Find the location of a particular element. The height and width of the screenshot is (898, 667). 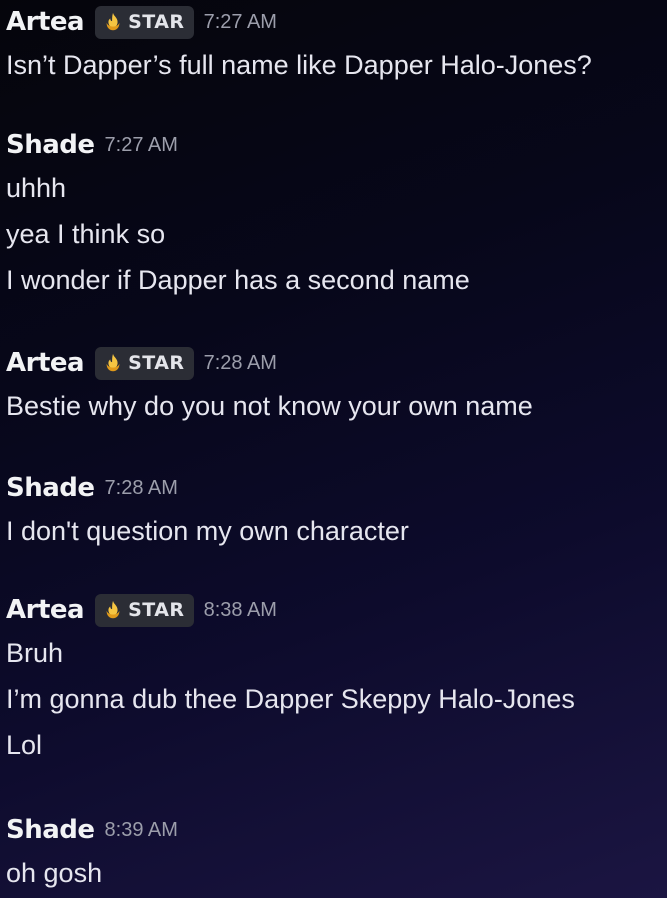

message-header: Shade 7:28 AM is located at coordinates (336, 488).